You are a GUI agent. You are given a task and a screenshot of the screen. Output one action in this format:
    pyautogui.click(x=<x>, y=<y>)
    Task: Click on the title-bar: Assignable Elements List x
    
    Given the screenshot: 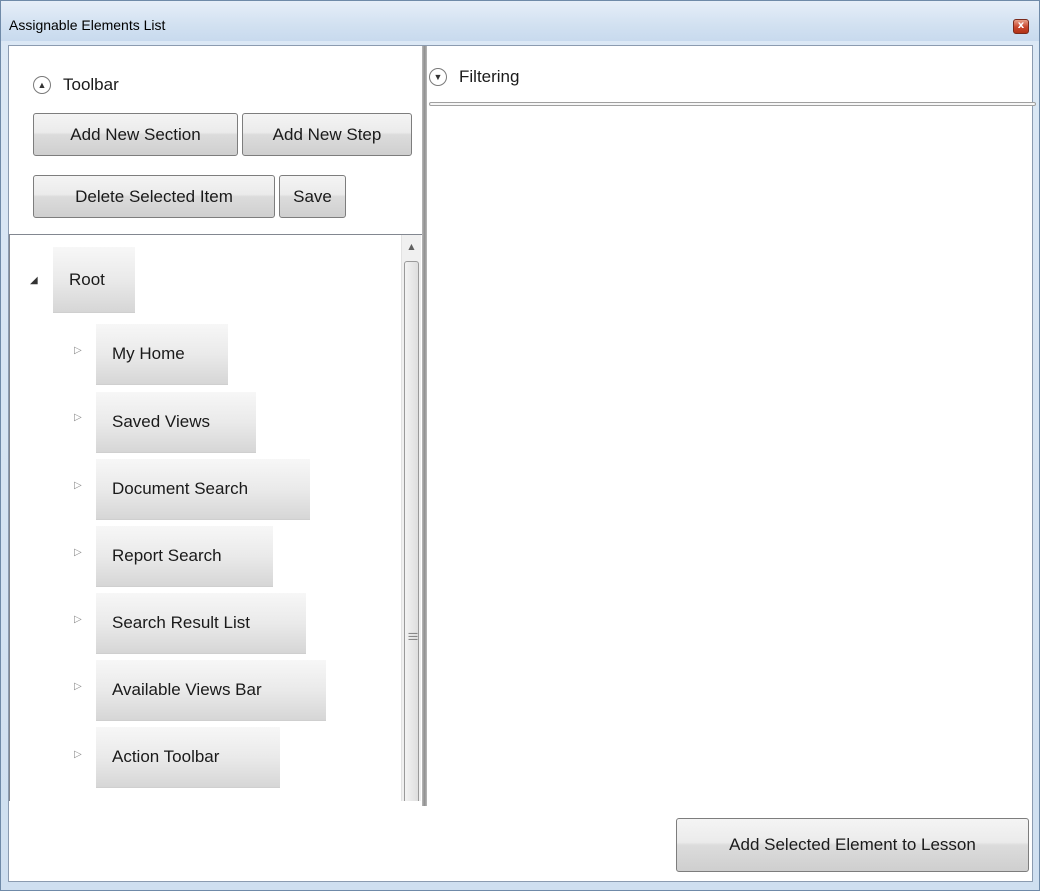 What is the action you would take?
    pyautogui.click(x=520, y=21)
    